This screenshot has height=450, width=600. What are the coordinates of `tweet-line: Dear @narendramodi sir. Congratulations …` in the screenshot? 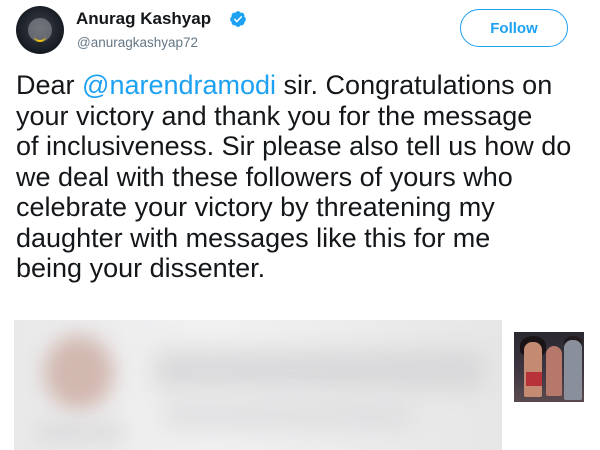 It's located at (308, 85).